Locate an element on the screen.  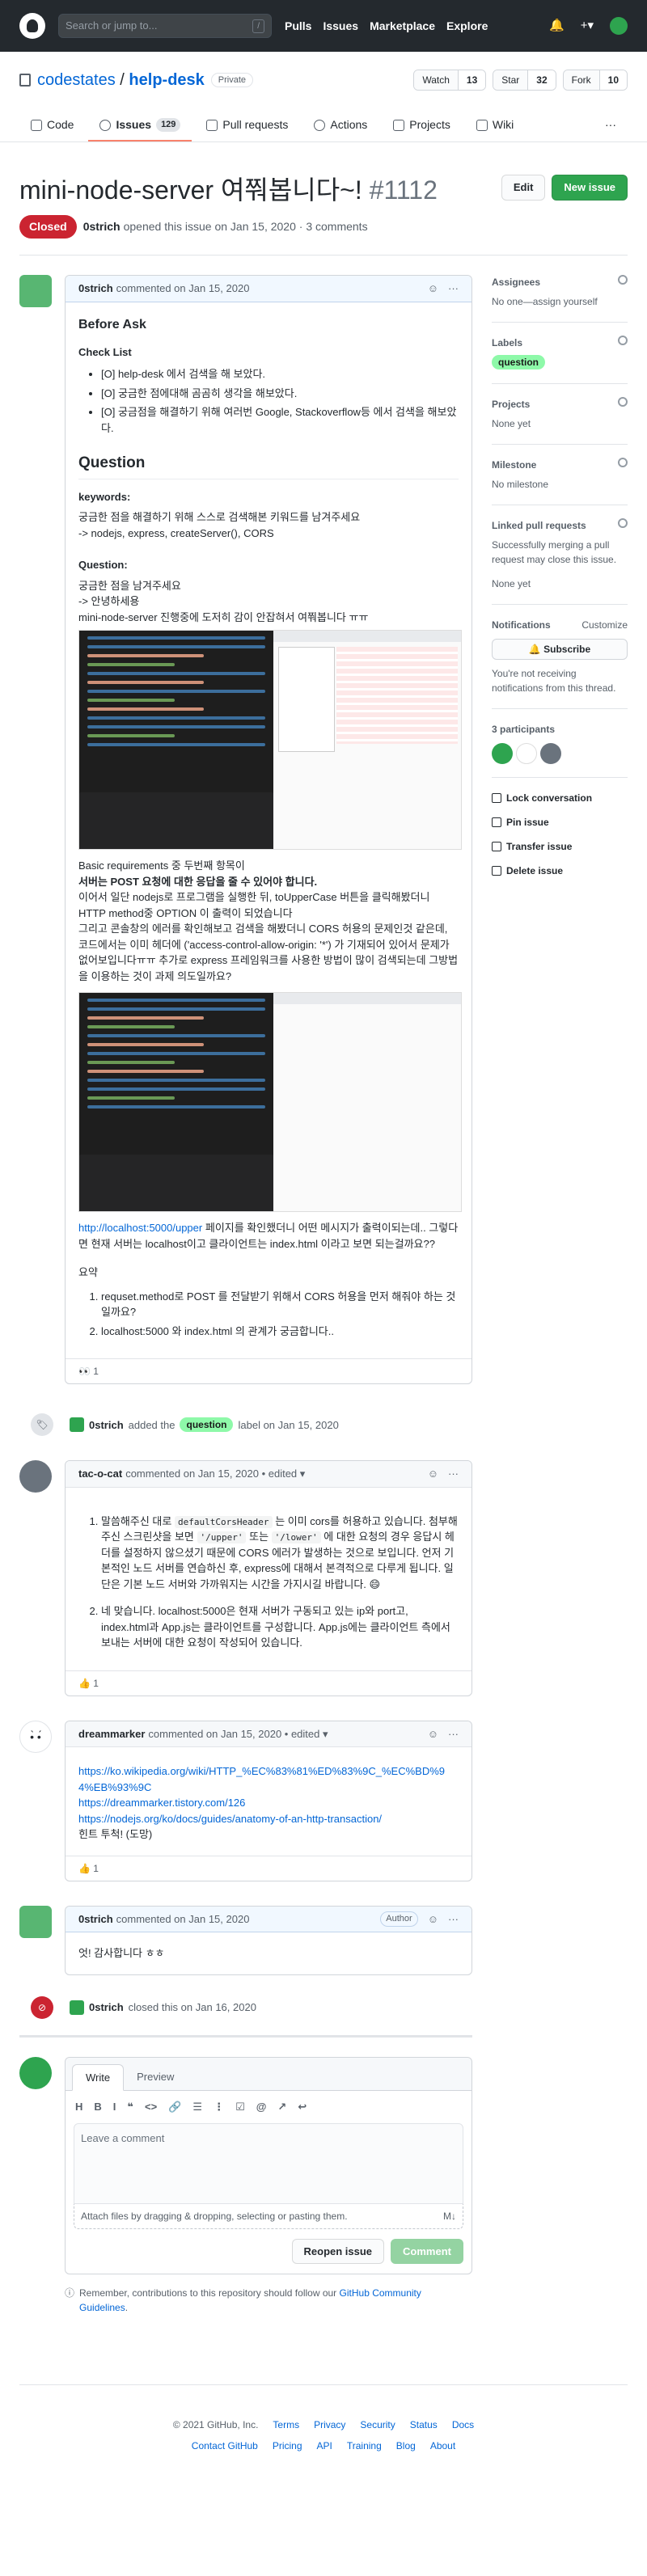
footer-link: Training is located at coordinates (364, 2446).